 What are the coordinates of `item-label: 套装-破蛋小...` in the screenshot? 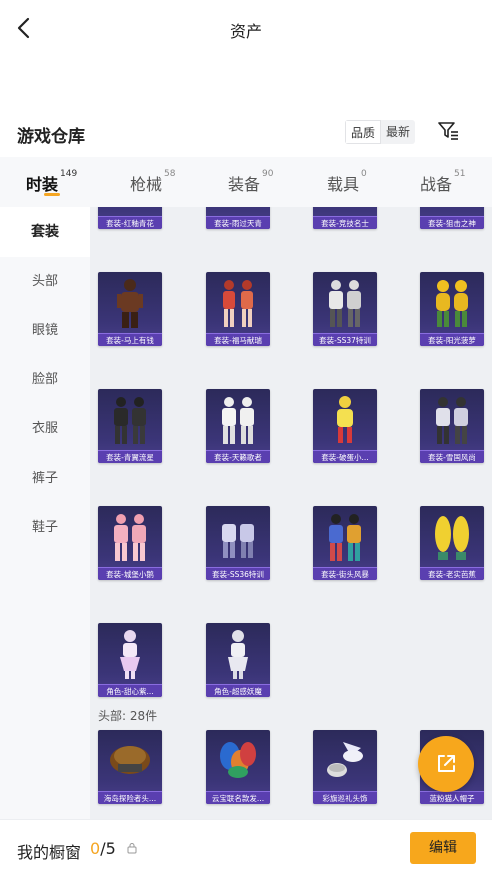 It's located at (345, 456).